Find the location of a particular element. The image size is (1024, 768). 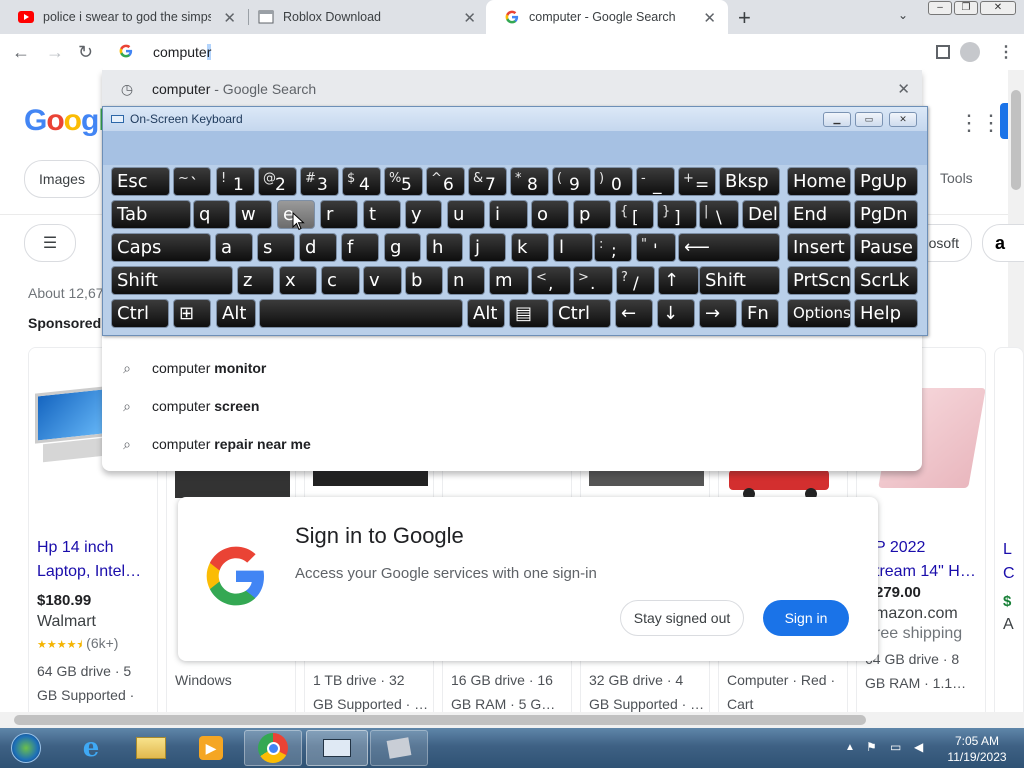

key-]: }] is located at coordinates (677, 214).